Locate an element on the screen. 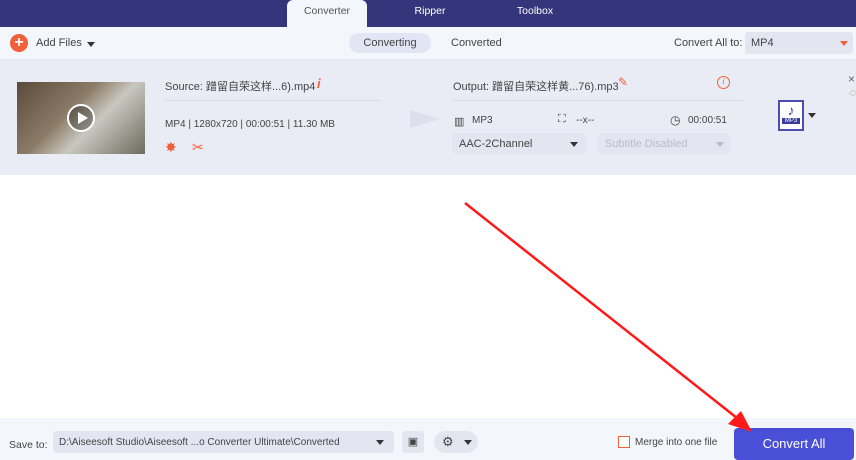 Image resolution: width=856 pixels, height=460 pixels. cut-icon: ✂ is located at coordinates (198, 147).